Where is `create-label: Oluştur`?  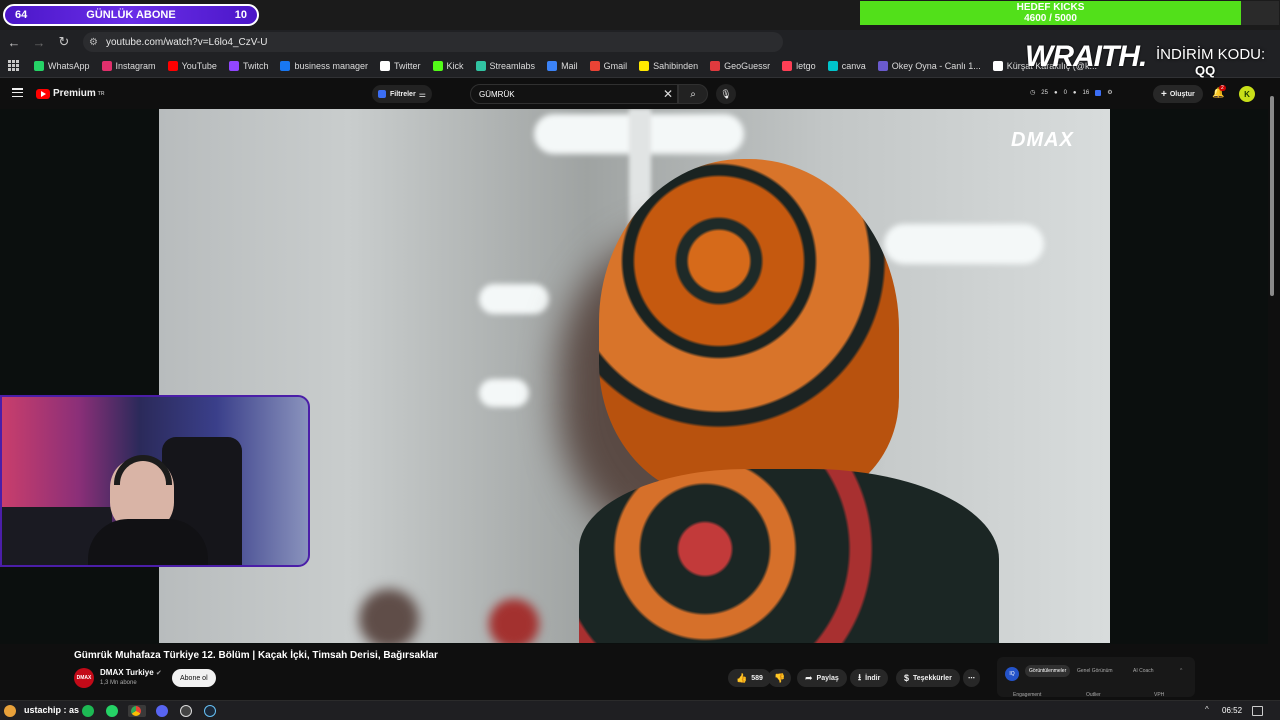 create-label: Oluştur is located at coordinates (1182, 94).